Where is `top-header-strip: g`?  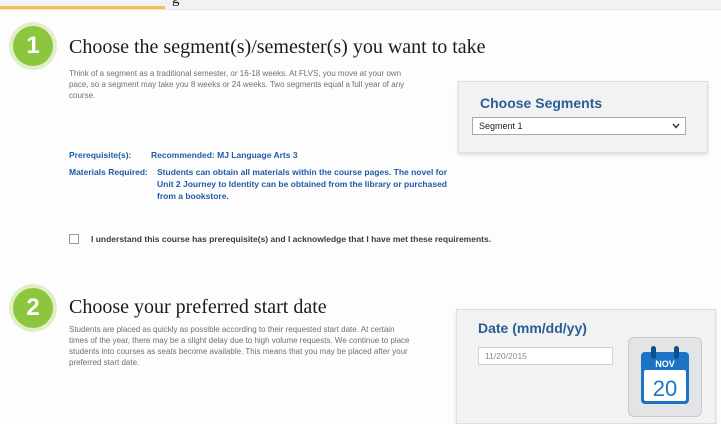 top-header-strip: g is located at coordinates (360, 5).